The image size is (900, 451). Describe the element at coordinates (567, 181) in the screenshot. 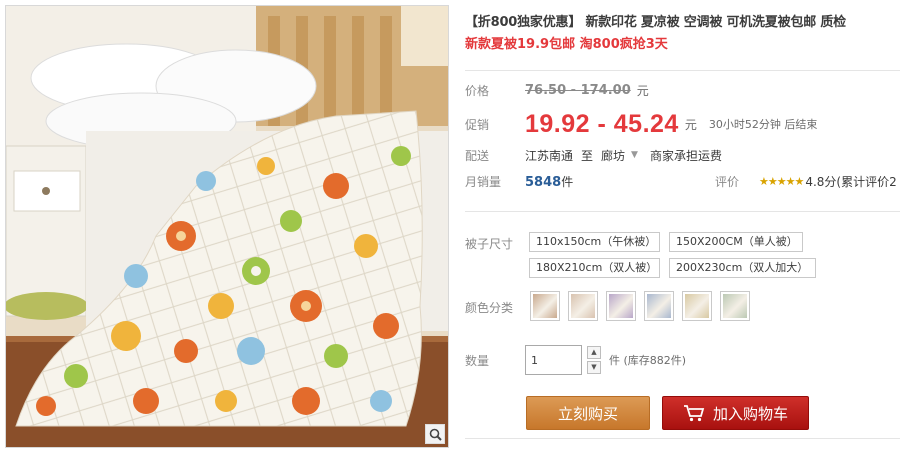

I see `monthly-sales-unit: 件` at that location.